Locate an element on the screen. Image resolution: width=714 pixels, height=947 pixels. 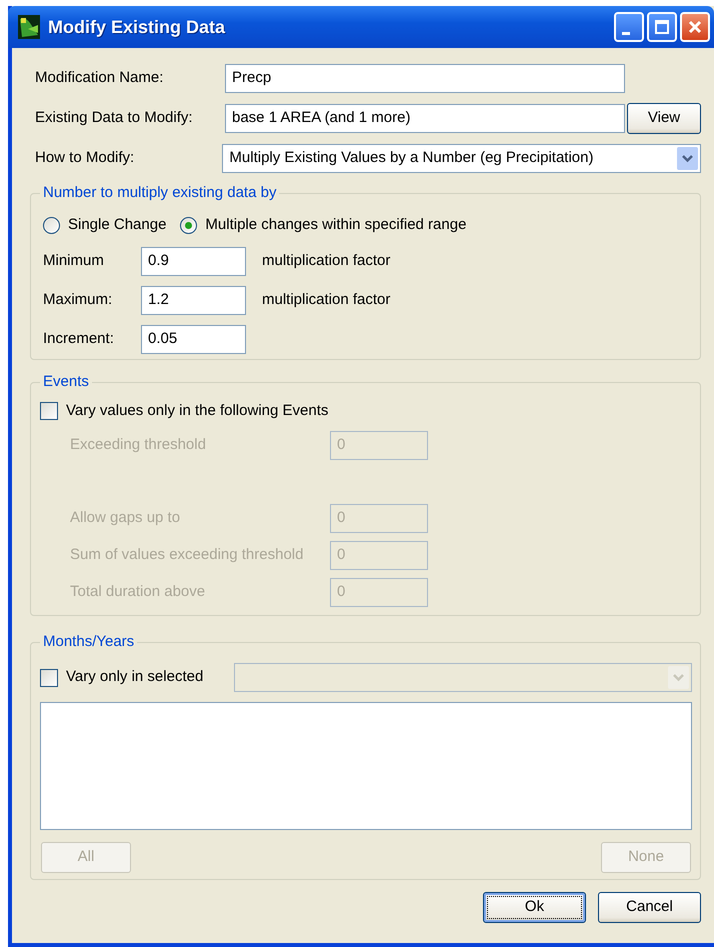
cancel-button: Cancel is located at coordinates (649, 907).